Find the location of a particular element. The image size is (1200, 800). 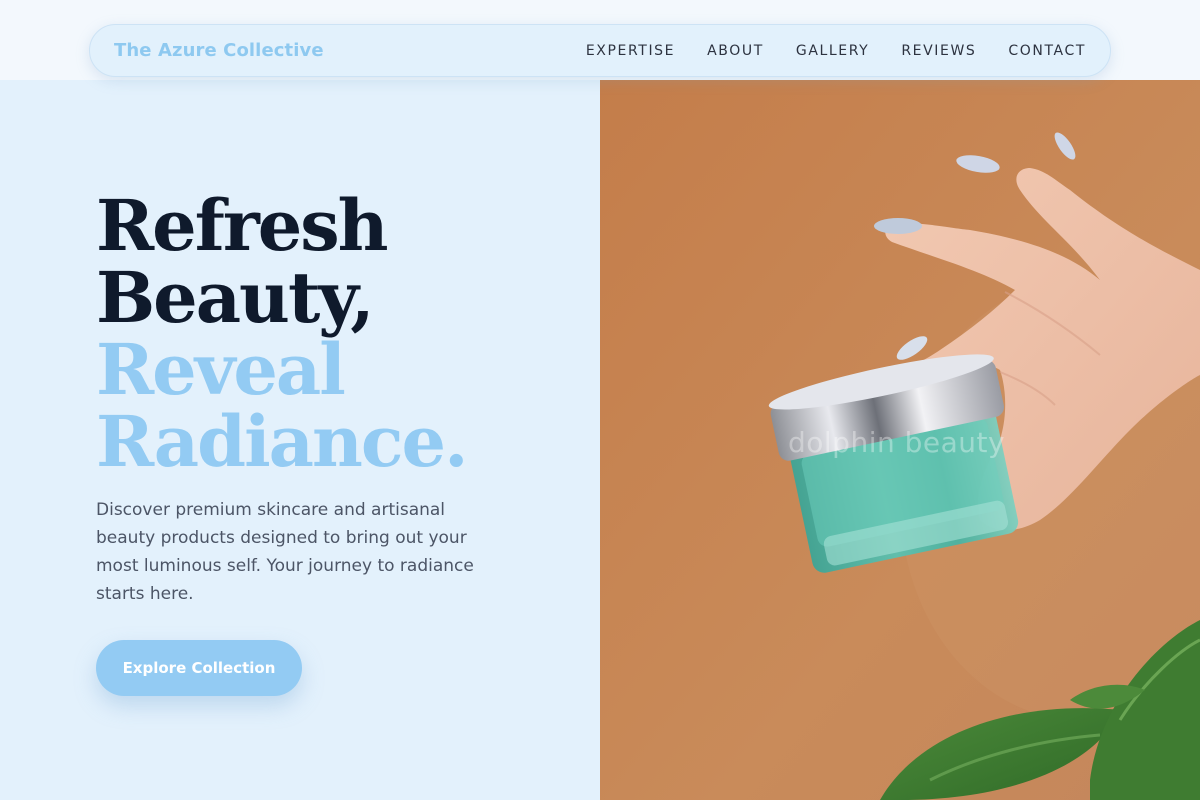

hero-title-line: Beauty, is located at coordinates (235, 297).